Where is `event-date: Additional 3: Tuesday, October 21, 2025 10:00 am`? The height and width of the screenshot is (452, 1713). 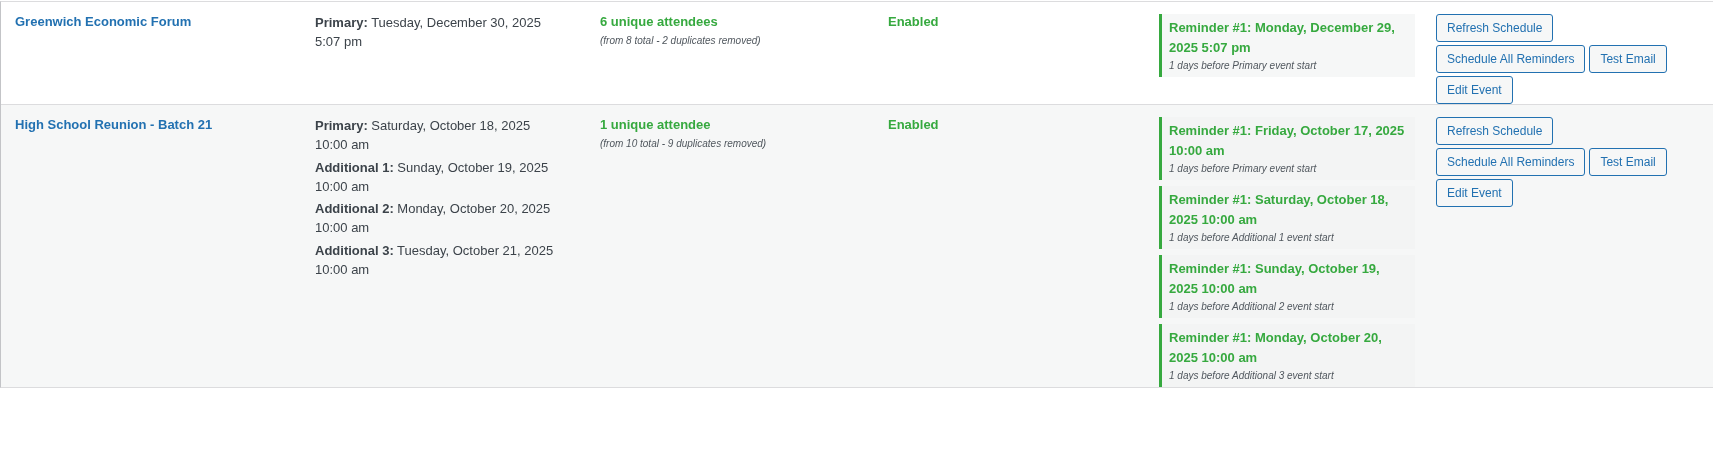 event-date: Additional 3: Tuesday, October 21, 2025 10:00 am is located at coordinates (435, 260).